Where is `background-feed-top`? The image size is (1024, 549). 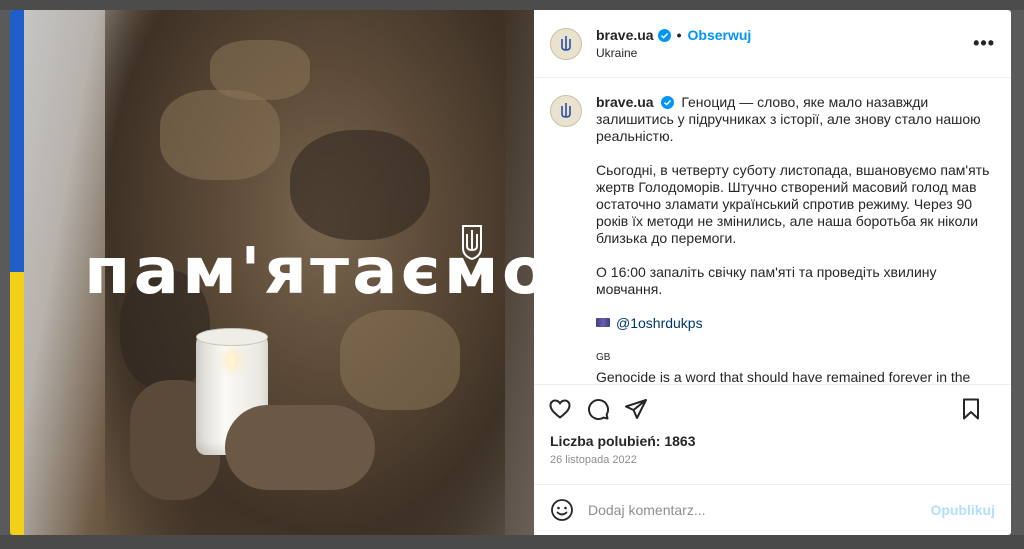
background-feed-top is located at coordinates (512, 5).